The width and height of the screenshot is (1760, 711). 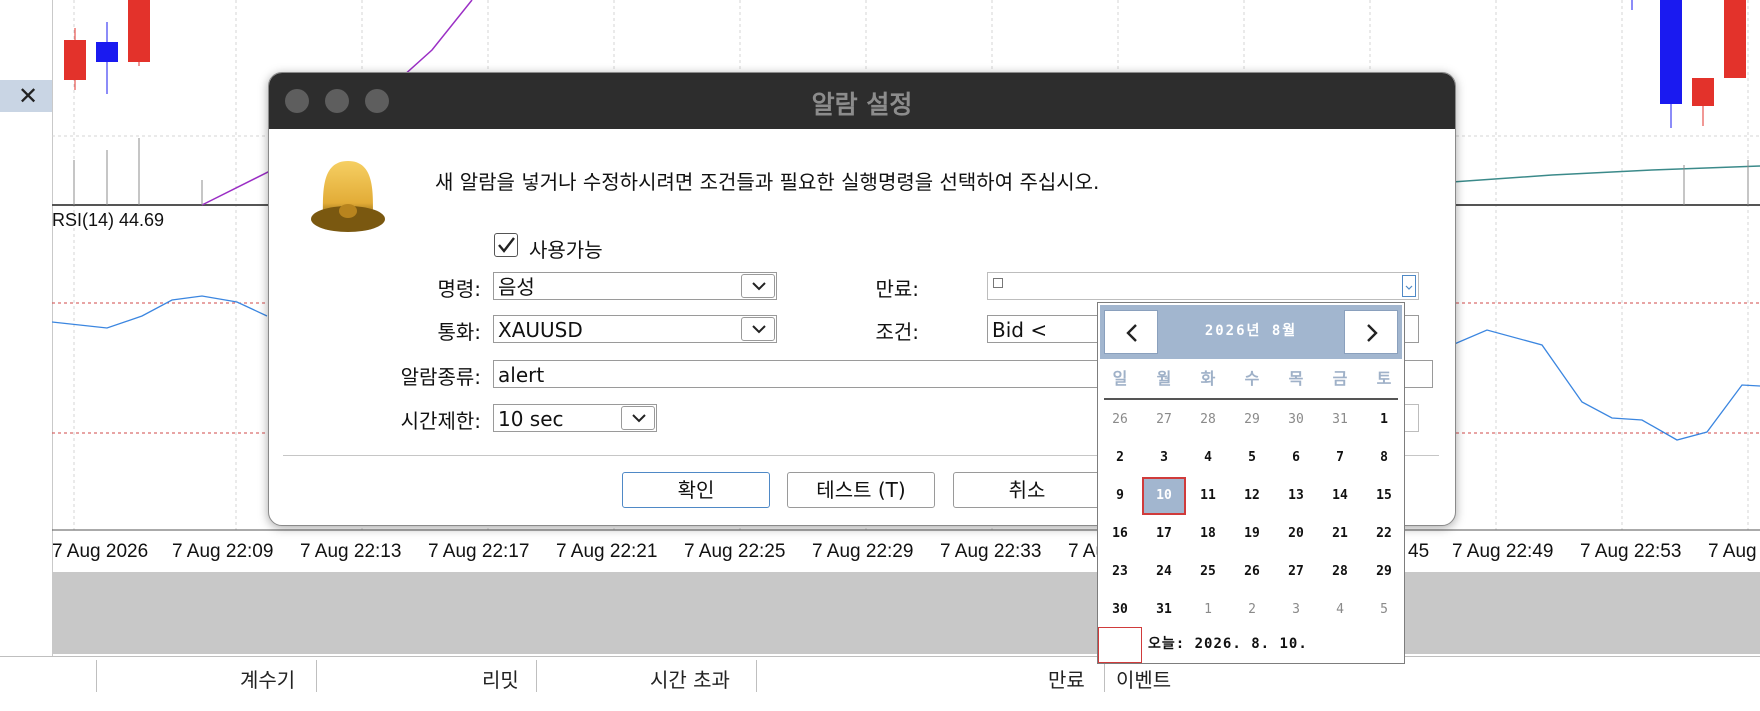 What do you see at coordinates (351, 551) in the screenshot?
I see `time-label: 7 Aug 22:13` at bounding box center [351, 551].